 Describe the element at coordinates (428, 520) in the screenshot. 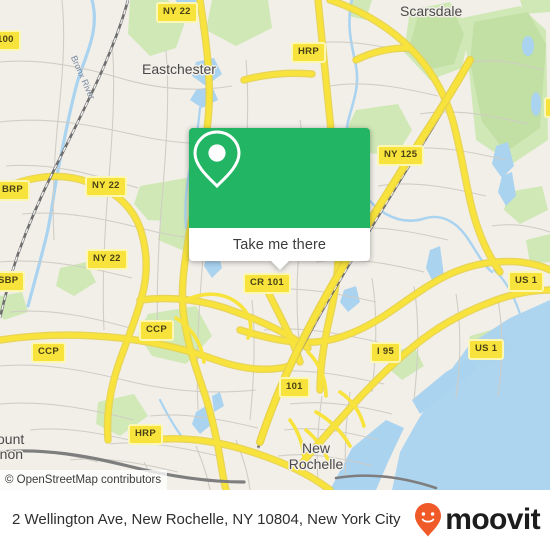

I see `moovit-smiley-pin-icon` at that location.